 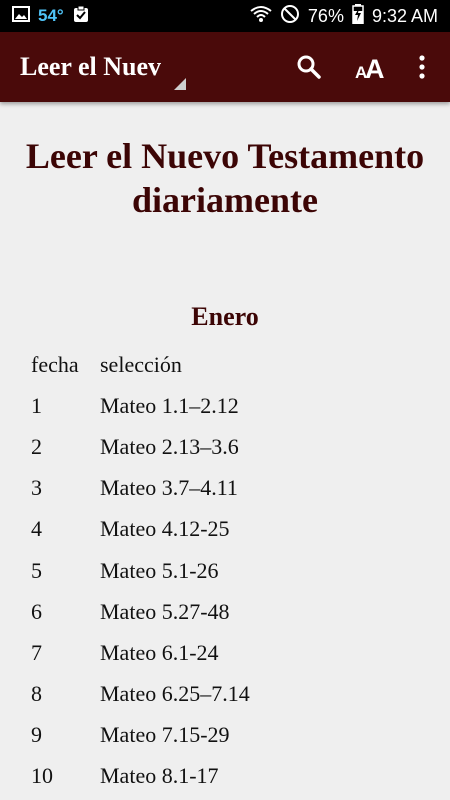 What do you see at coordinates (42, 776) in the screenshot?
I see `day-cell: 10` at bounding box center [42, 776].